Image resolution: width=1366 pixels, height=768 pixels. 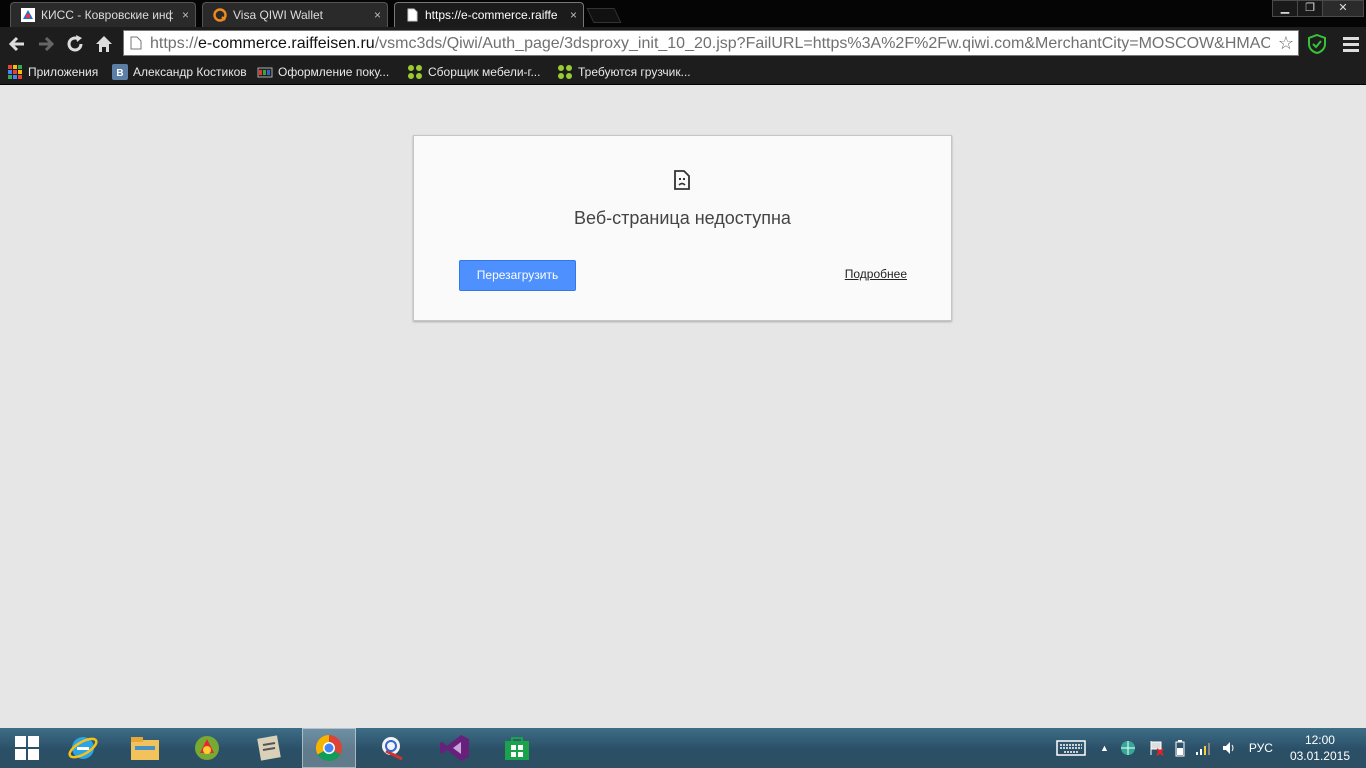 I want to click on clock: 12:00 03.01.2015, so click(x=1320, y=748).